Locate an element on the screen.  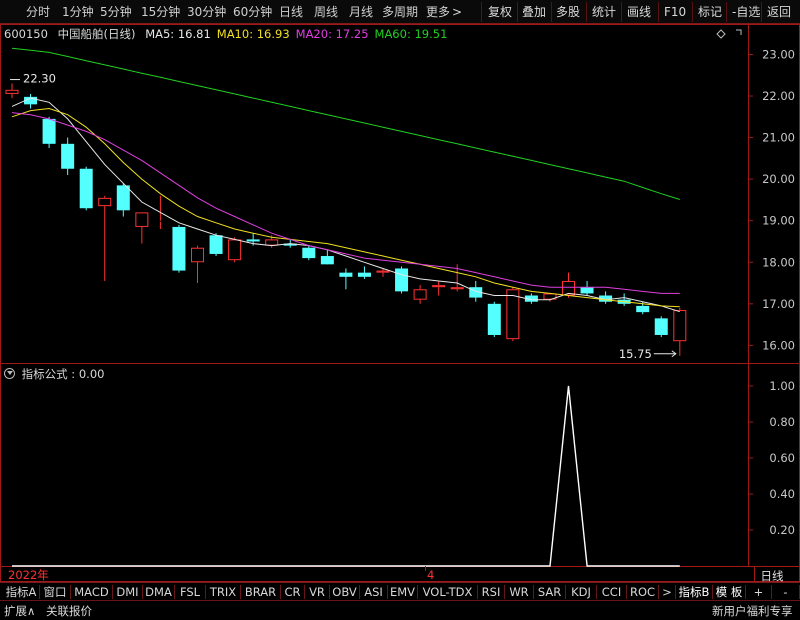
indicator-tab-2: MACD is located at coordinates (91, 592).